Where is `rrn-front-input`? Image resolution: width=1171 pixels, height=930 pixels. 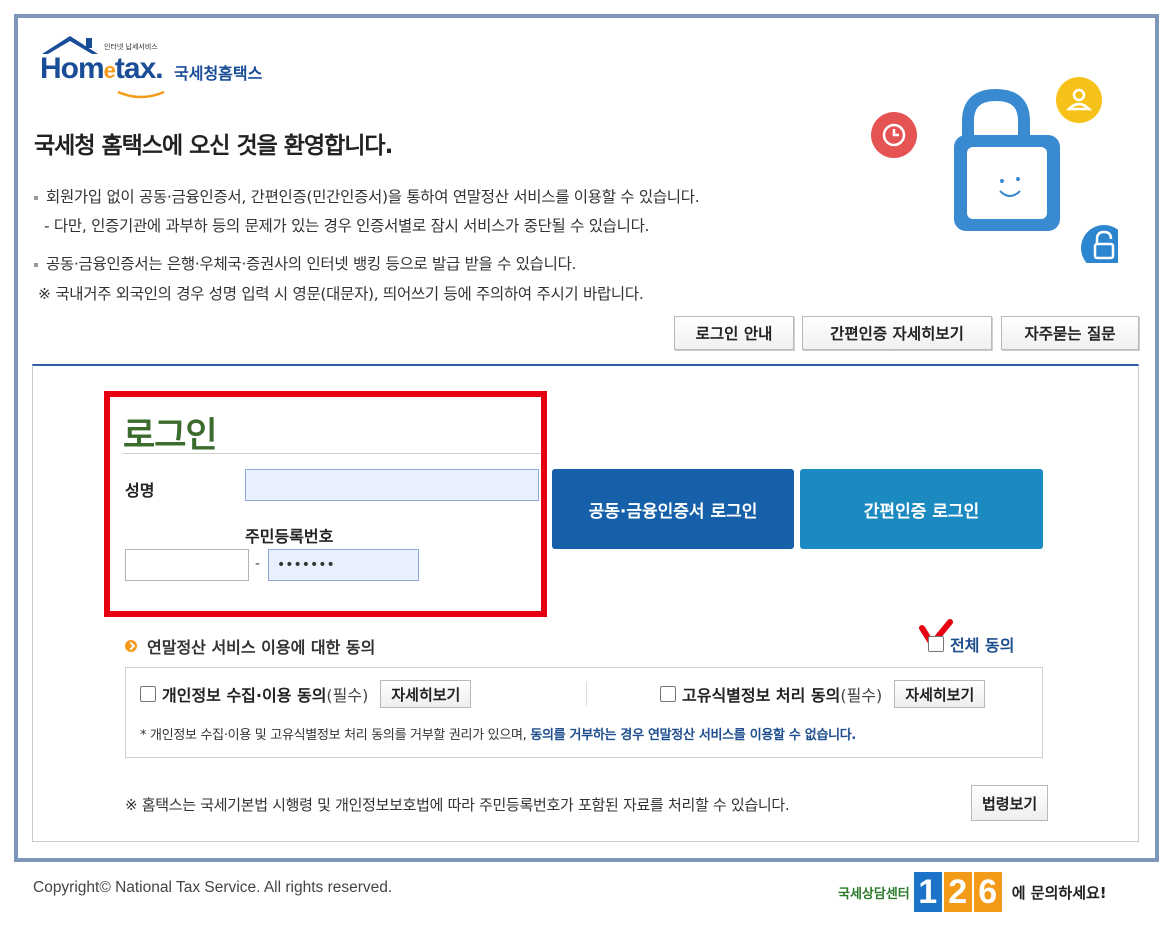
rrn-front-input is located at coordinates (187, 565).